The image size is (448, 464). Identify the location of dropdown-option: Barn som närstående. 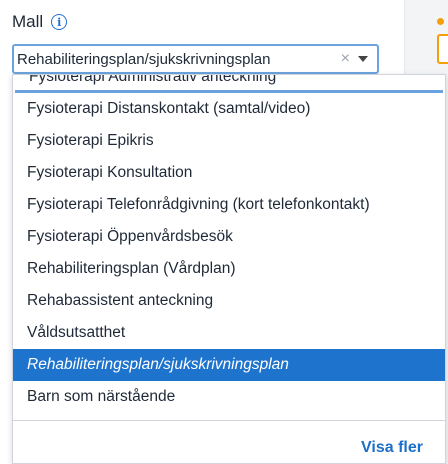
(229, 397).